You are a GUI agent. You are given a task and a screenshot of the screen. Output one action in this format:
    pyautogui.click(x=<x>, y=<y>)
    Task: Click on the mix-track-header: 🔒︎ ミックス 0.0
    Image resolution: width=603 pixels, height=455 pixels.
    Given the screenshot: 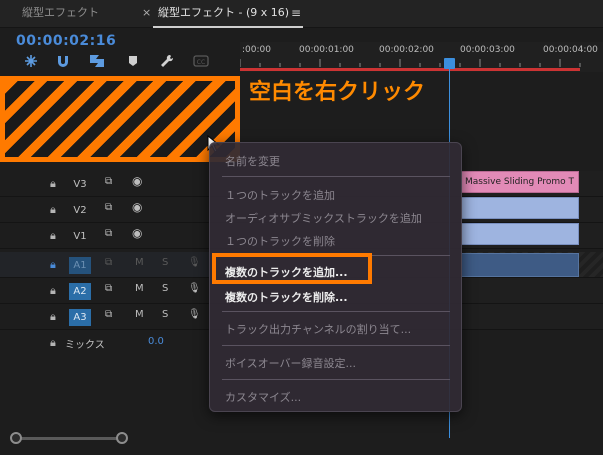 What is the action you would take?
    pyautogui.click(x=120, y=343)
    